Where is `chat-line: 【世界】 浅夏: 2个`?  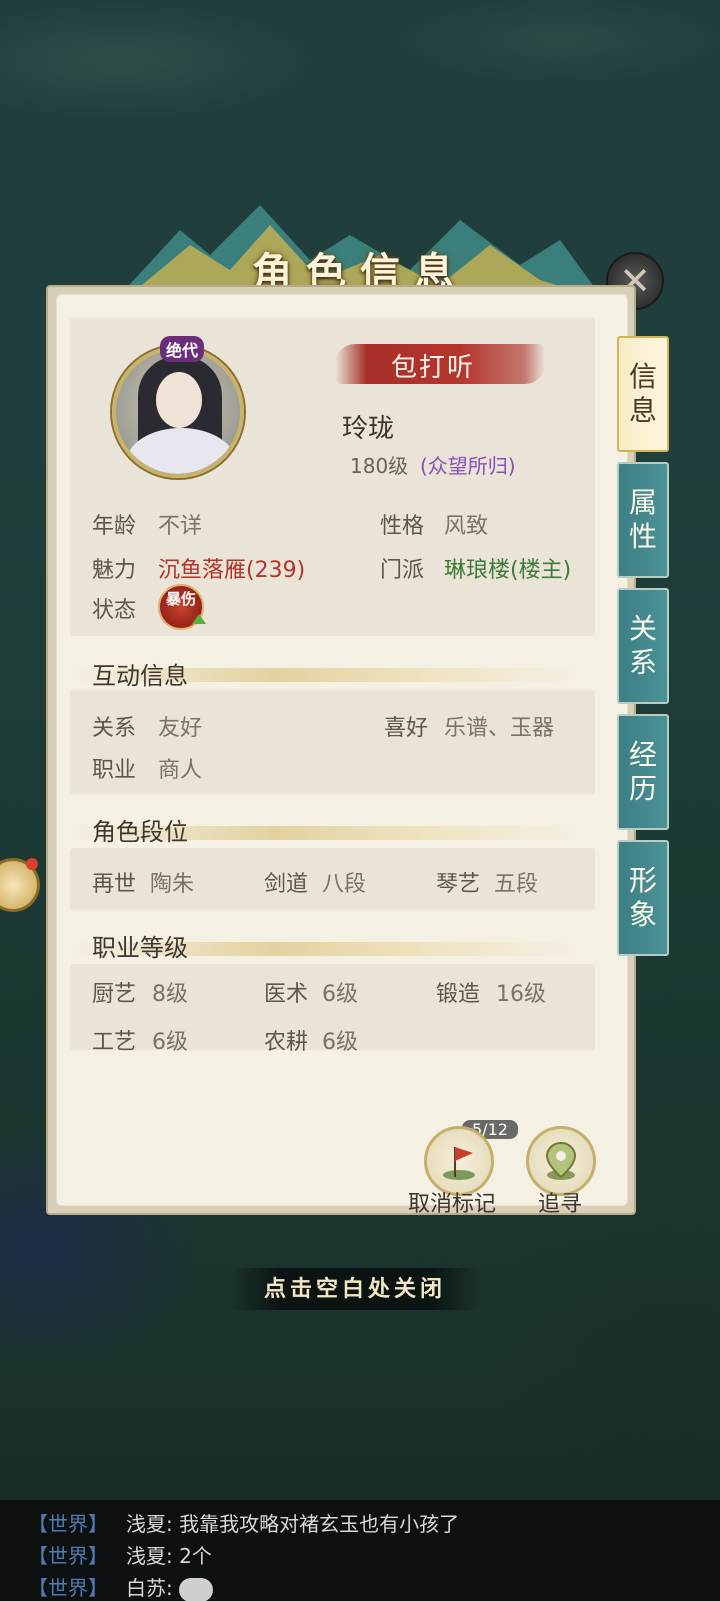 chat-line: 【世界】 浅夏: 2个 is located at coordinates (120, 1554).